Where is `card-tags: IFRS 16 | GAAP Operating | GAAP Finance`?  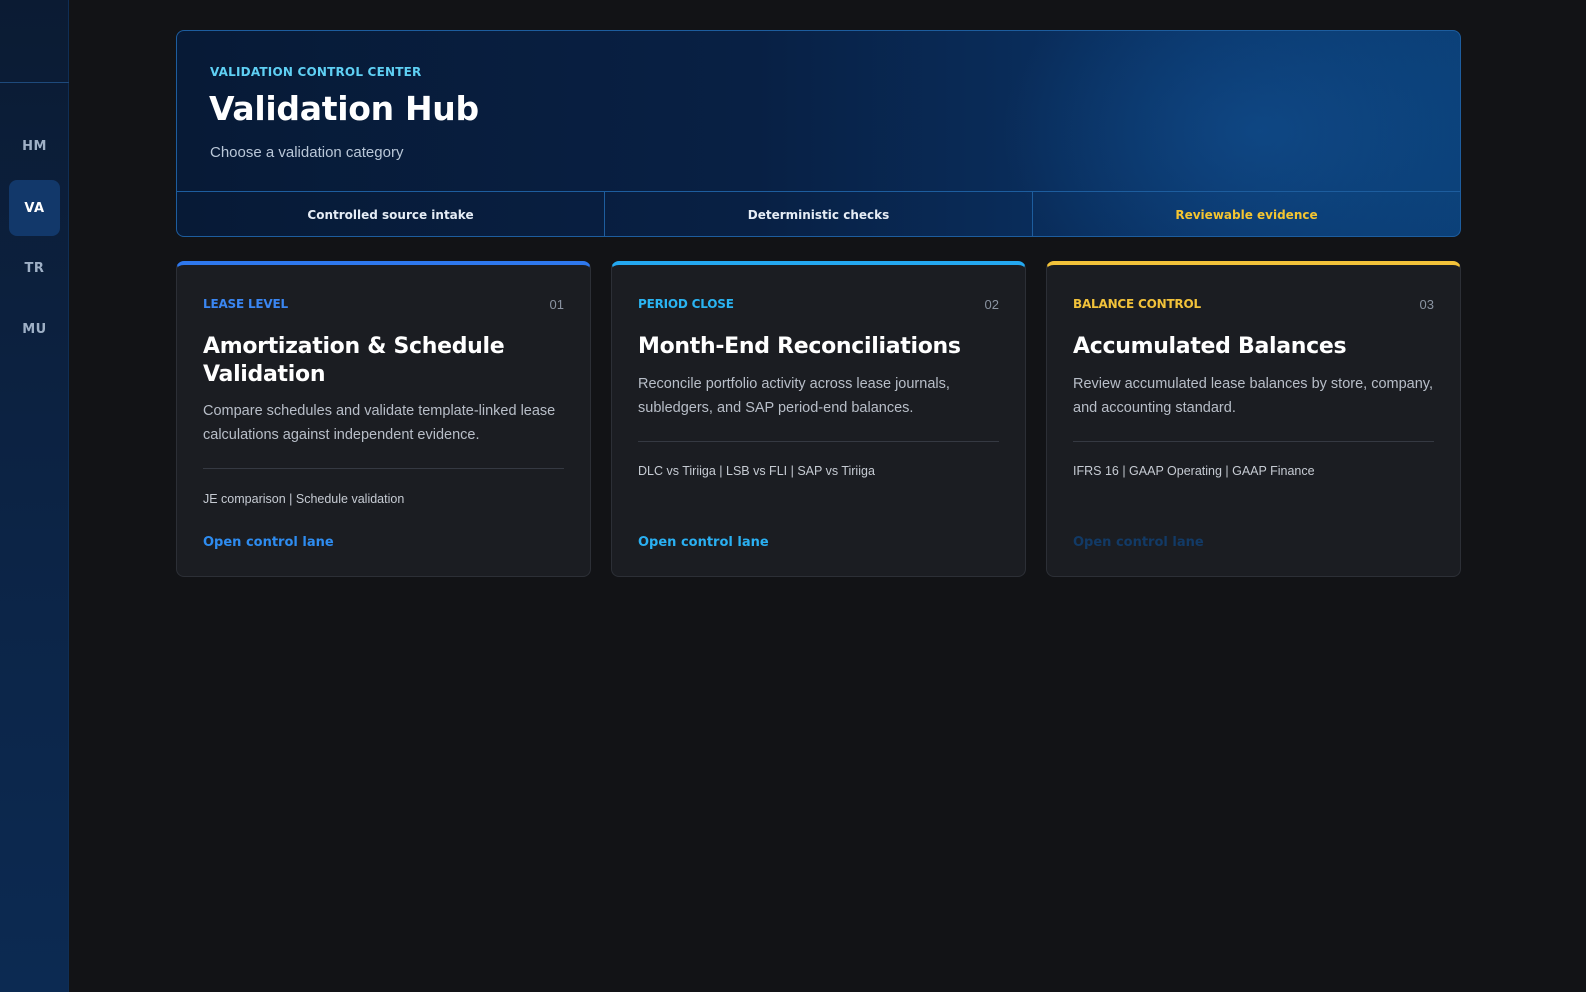 card-tags: IFRS 16 | GAAP Operating | GAAP Finance is located at coordinates (1194, 471).